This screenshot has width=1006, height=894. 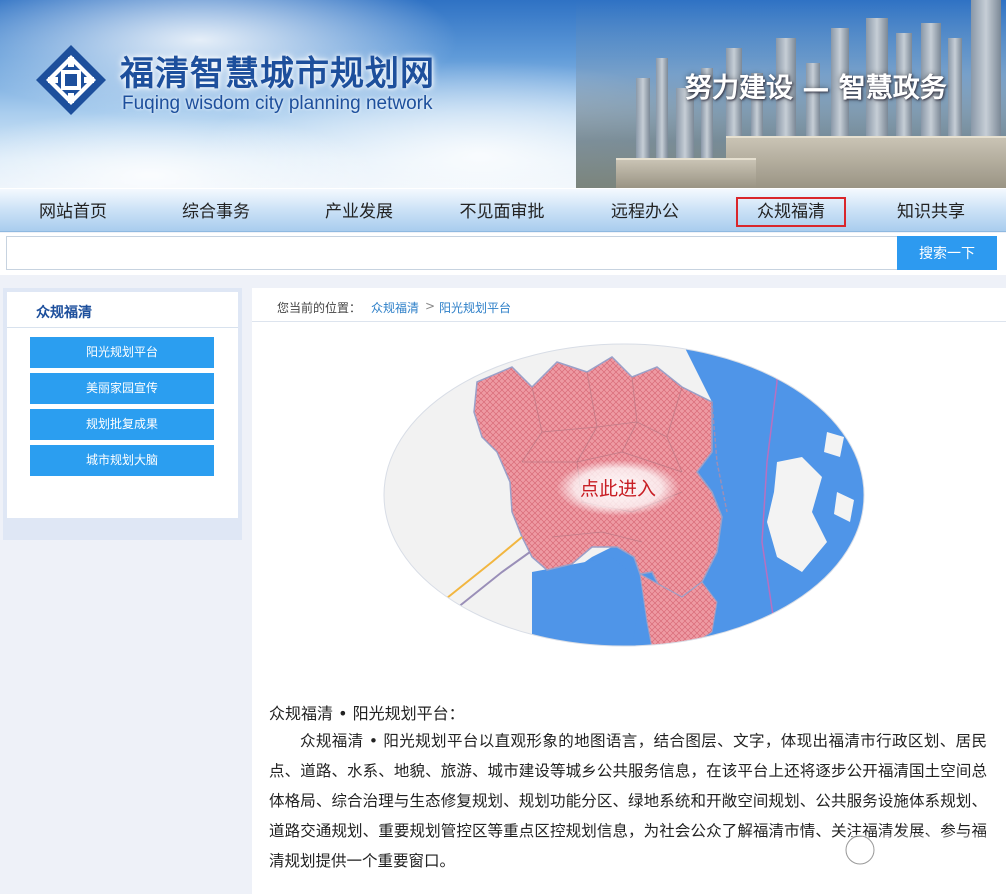 What do you see at coordinates (367, 713) in the screenshot?
I see `article-title: 众规福清 • 阳光规划平台：` at bounding box center [367, 713].